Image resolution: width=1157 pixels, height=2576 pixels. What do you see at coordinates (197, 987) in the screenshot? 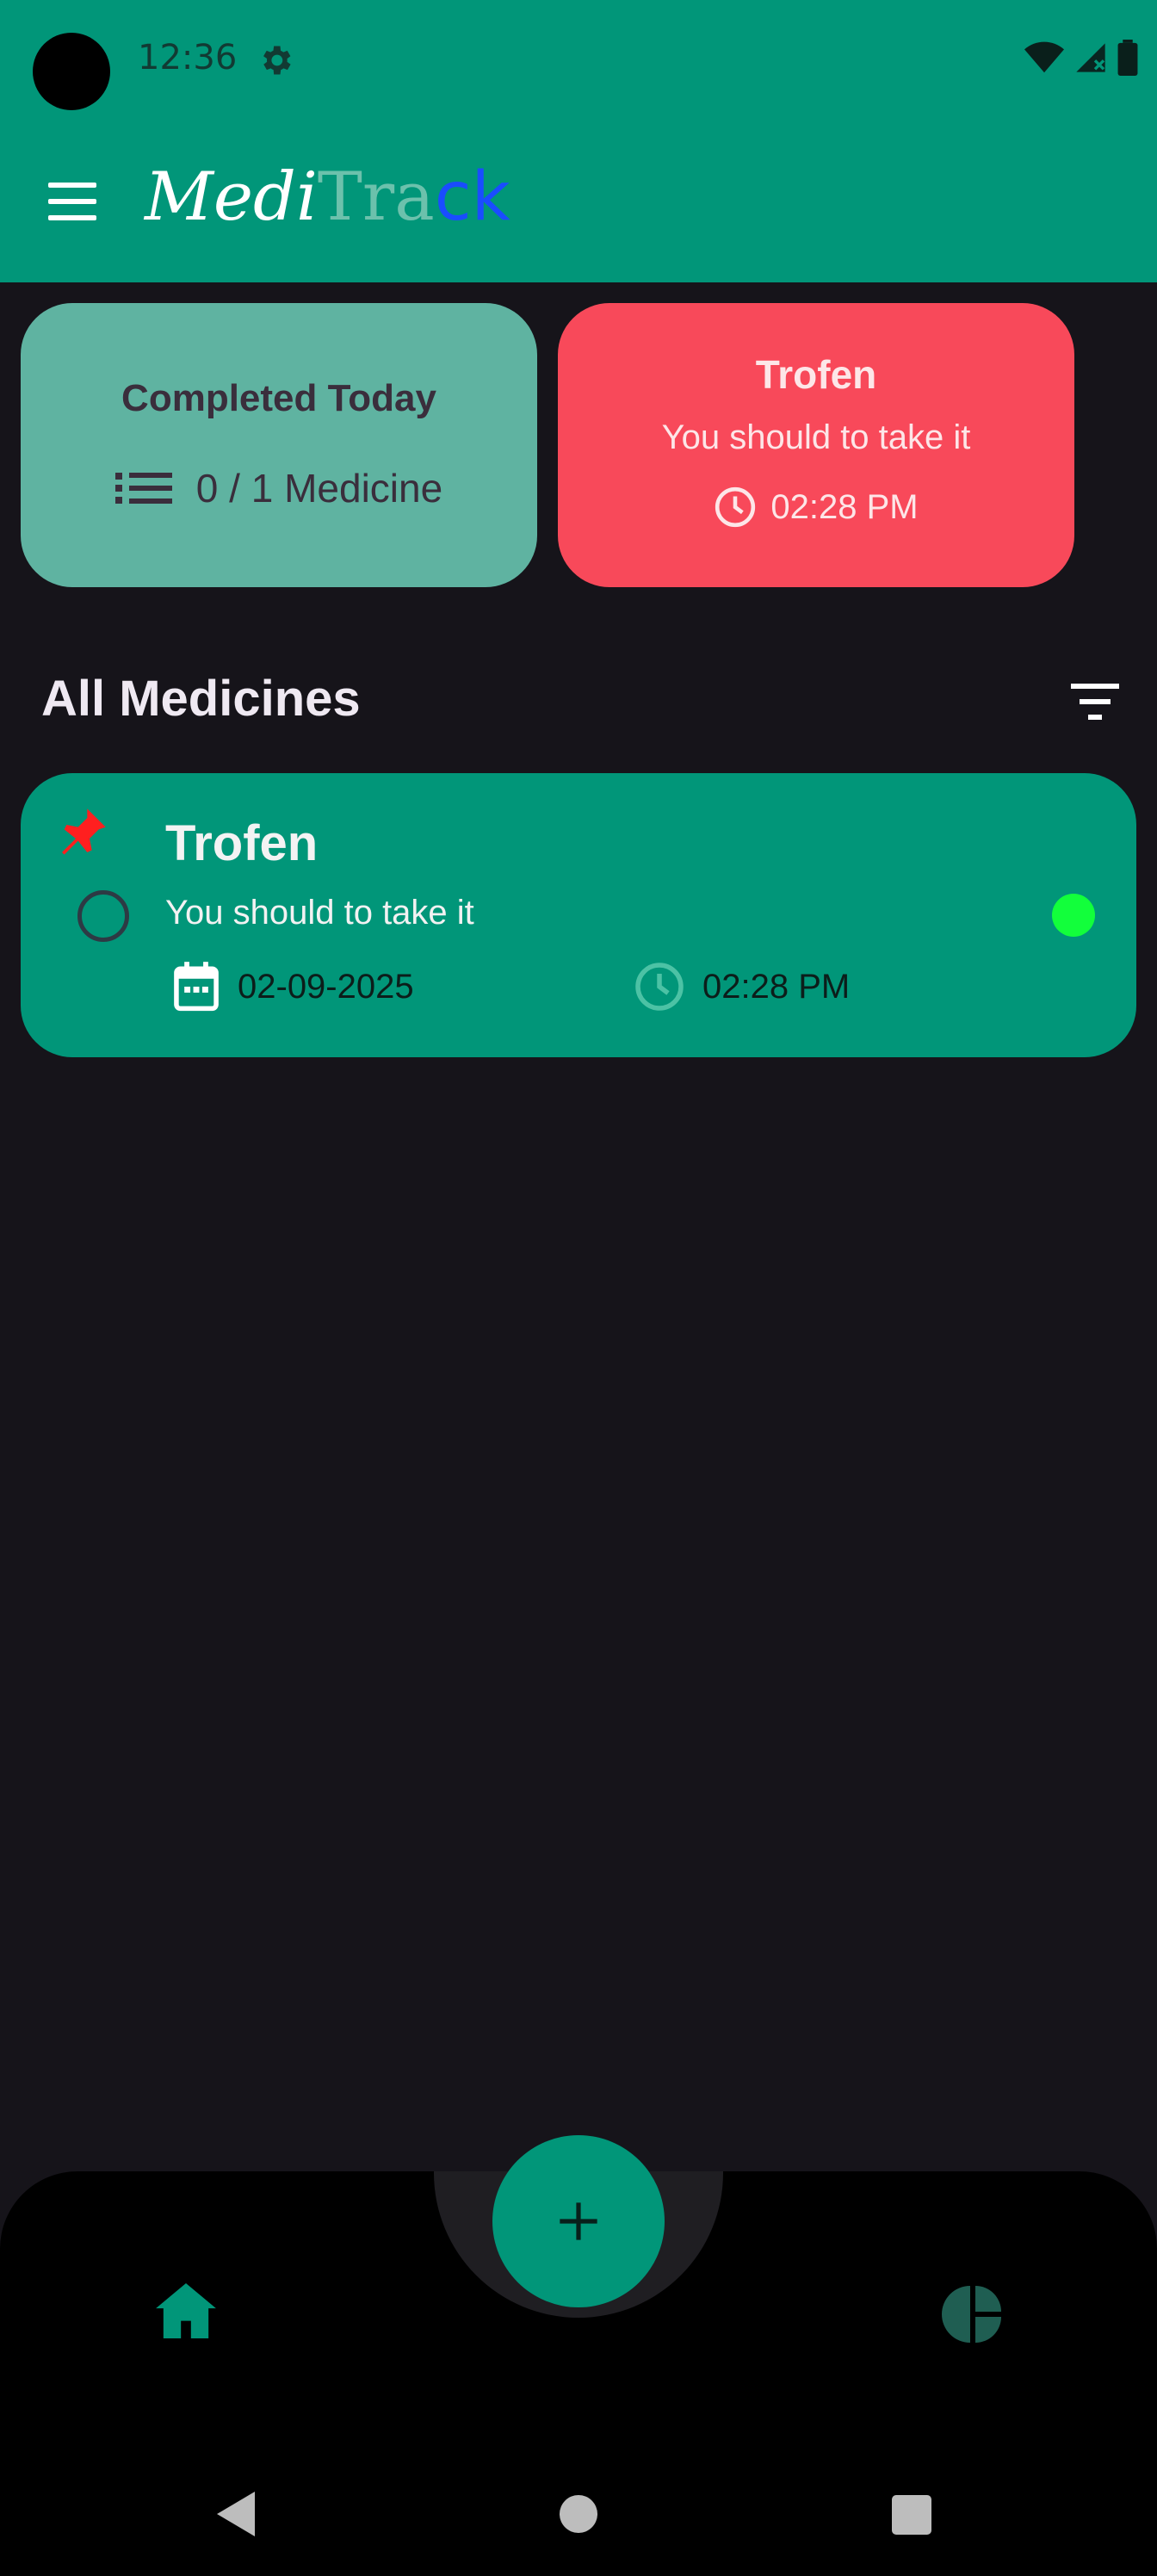
I see `calendar-icon` at bounding box center [197, 987].